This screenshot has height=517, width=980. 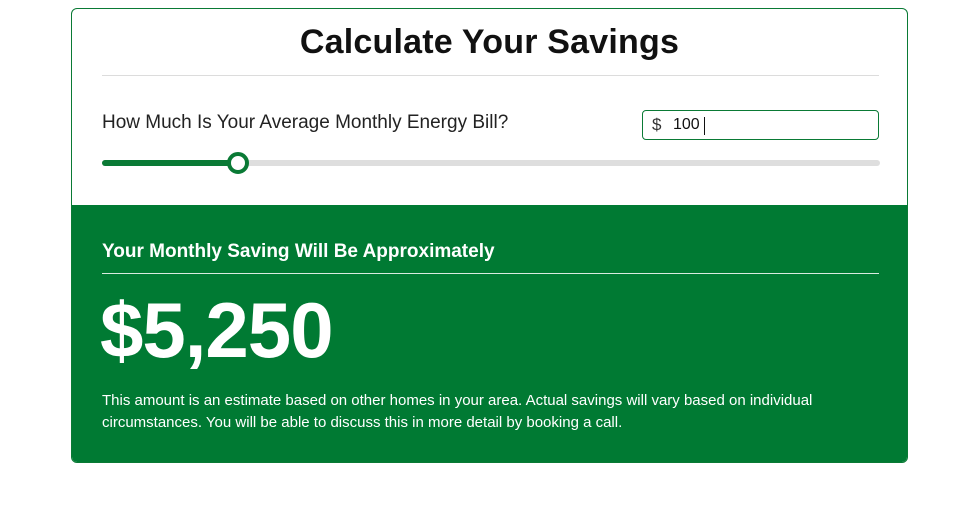 I want to click on result-divider, so click(x=490, y=273).